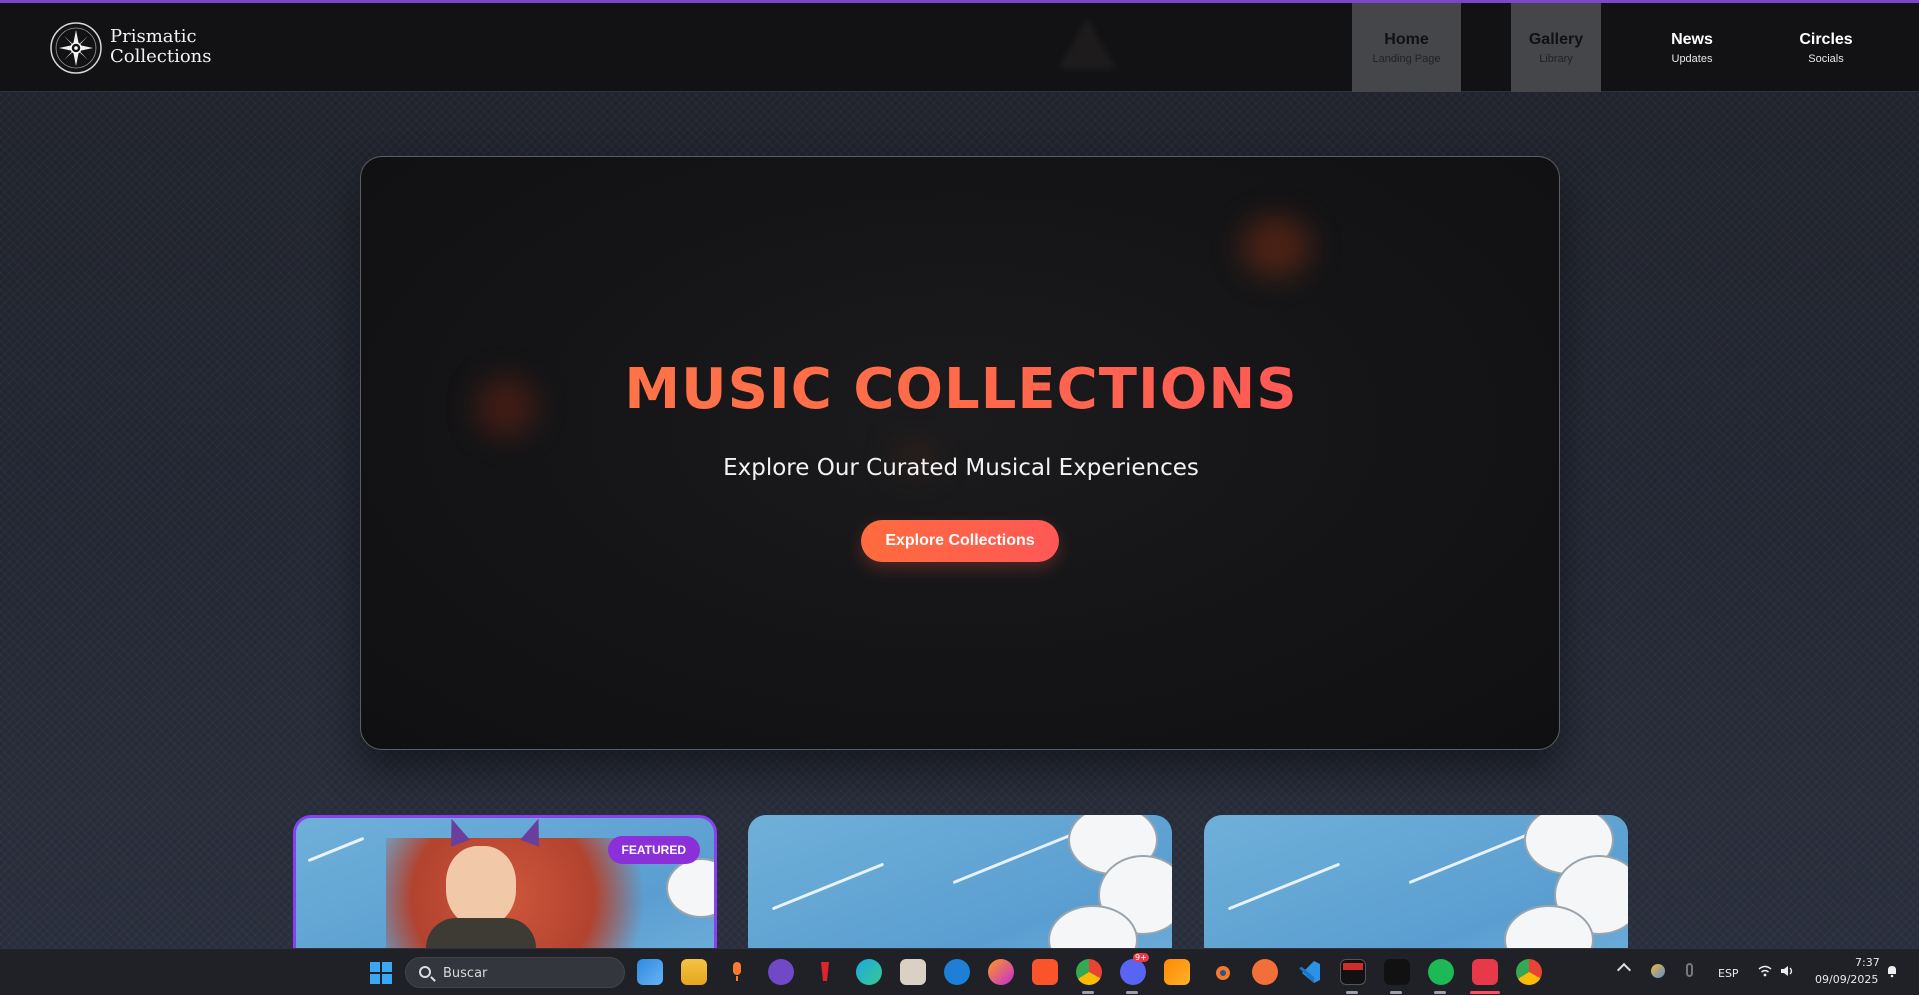 This screenshot has height=995, width=1919. Describe the element at coordinates (1826, 39) in the screenshot. I see `nav-circles-label: Circles` at that location.